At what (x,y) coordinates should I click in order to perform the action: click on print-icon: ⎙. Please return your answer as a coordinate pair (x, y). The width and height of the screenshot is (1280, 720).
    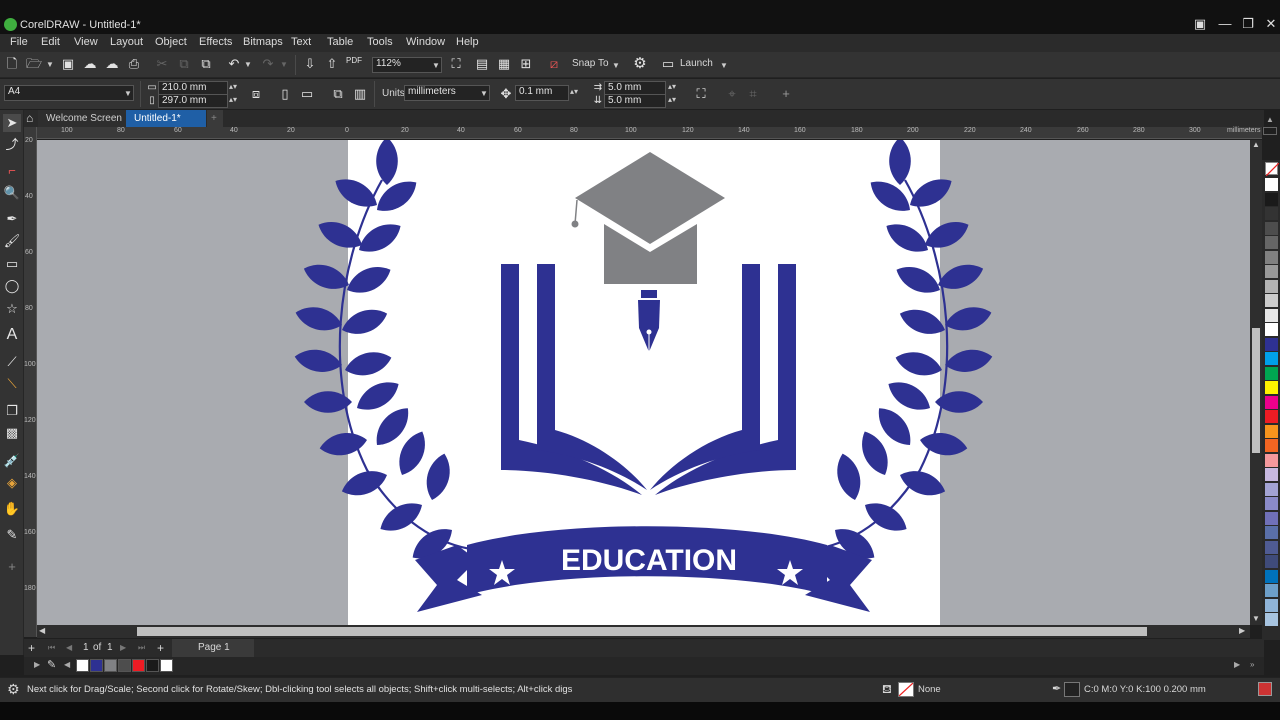
    Looking at the image, I should click on (134, 64).